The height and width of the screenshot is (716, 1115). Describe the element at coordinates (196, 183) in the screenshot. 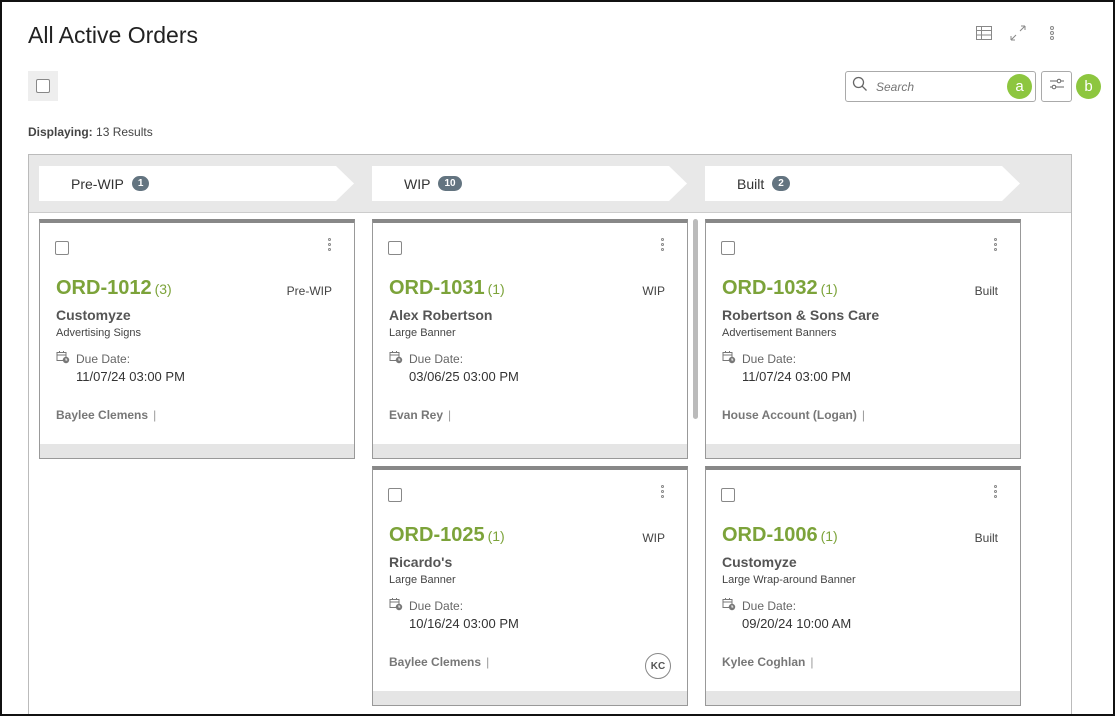

I see `stage-pre-wip: Pre-WIP 1` at that location.